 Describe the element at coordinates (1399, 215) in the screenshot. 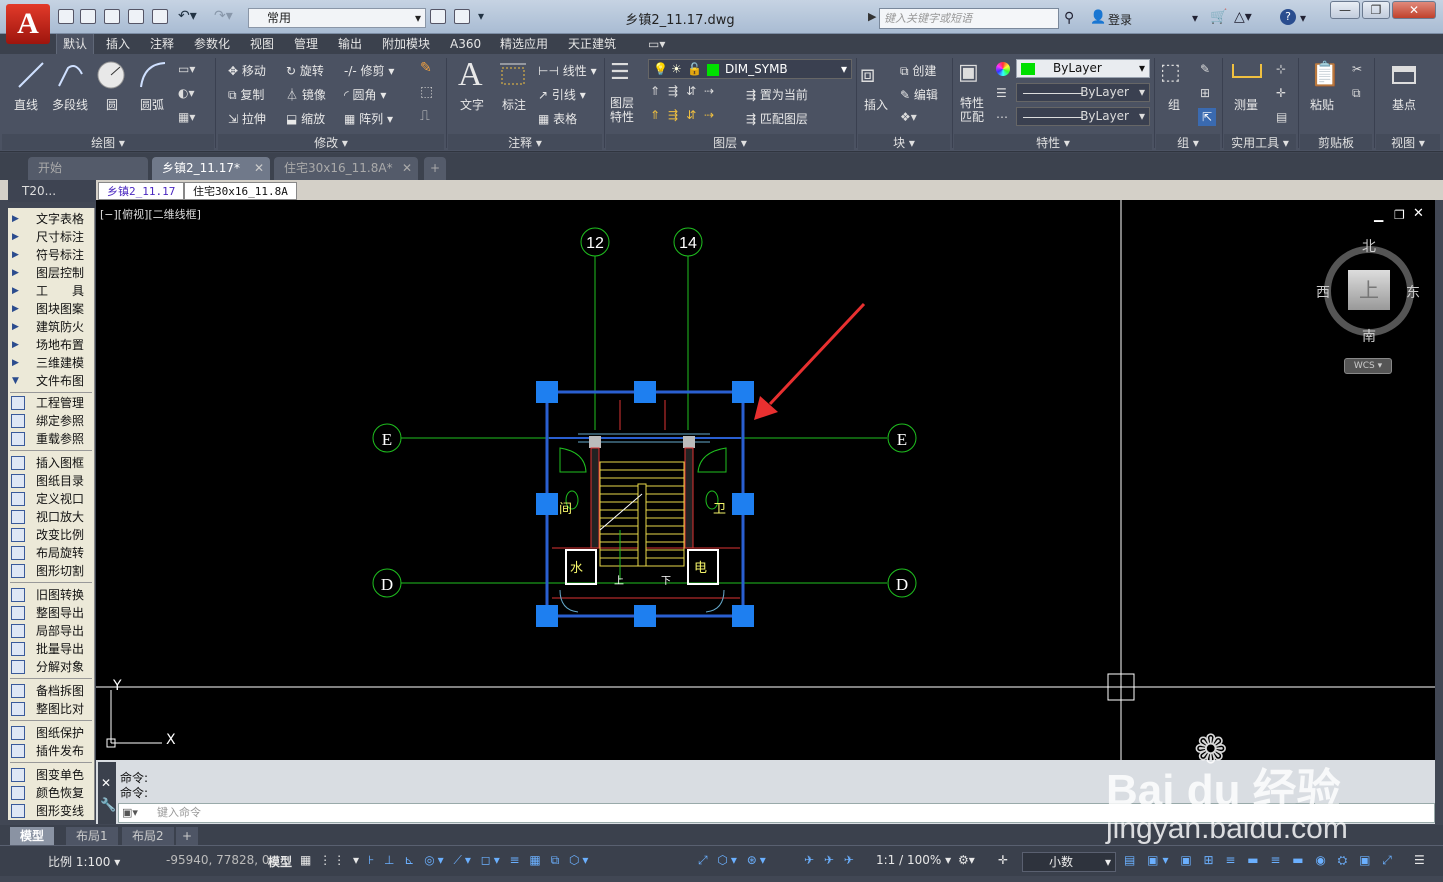

I see `viewport-restore-icon: ❐` at that location.